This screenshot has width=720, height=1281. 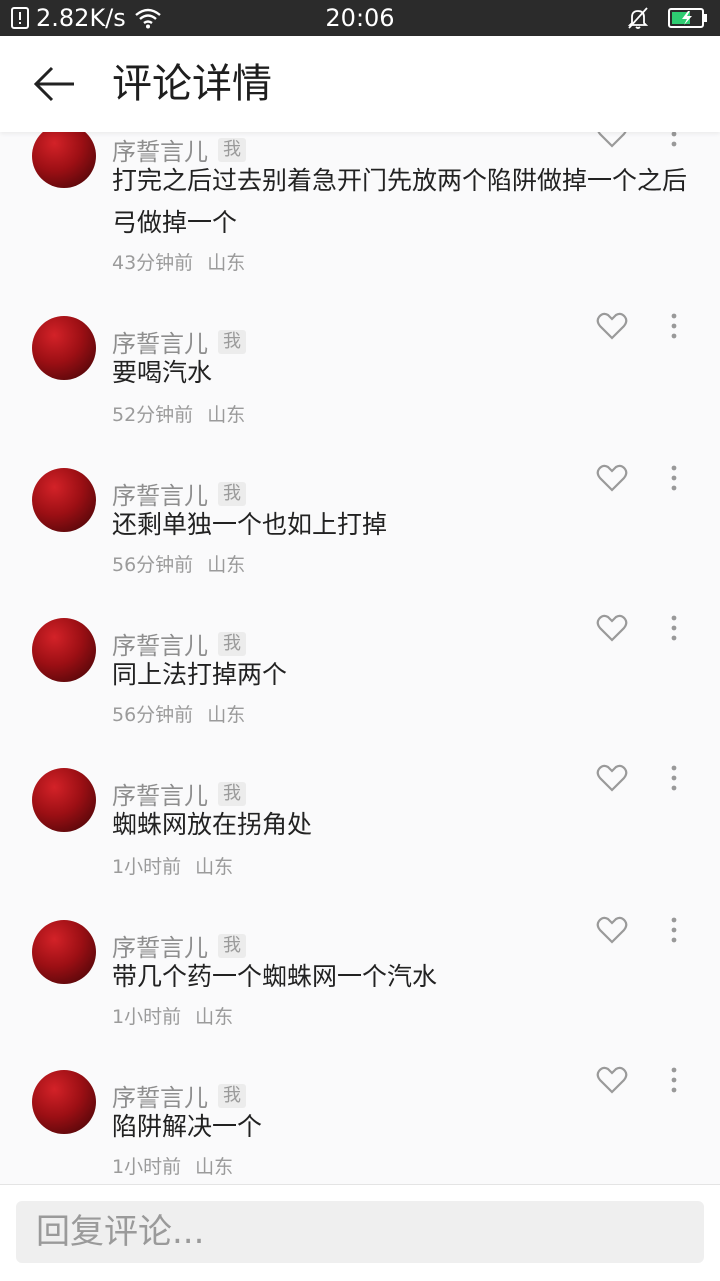 I want to click on comment-text: 打完之后过去别着急开门先放两个陷阱做掉一个之后弓做掉一个, so click(x=400, y=201).